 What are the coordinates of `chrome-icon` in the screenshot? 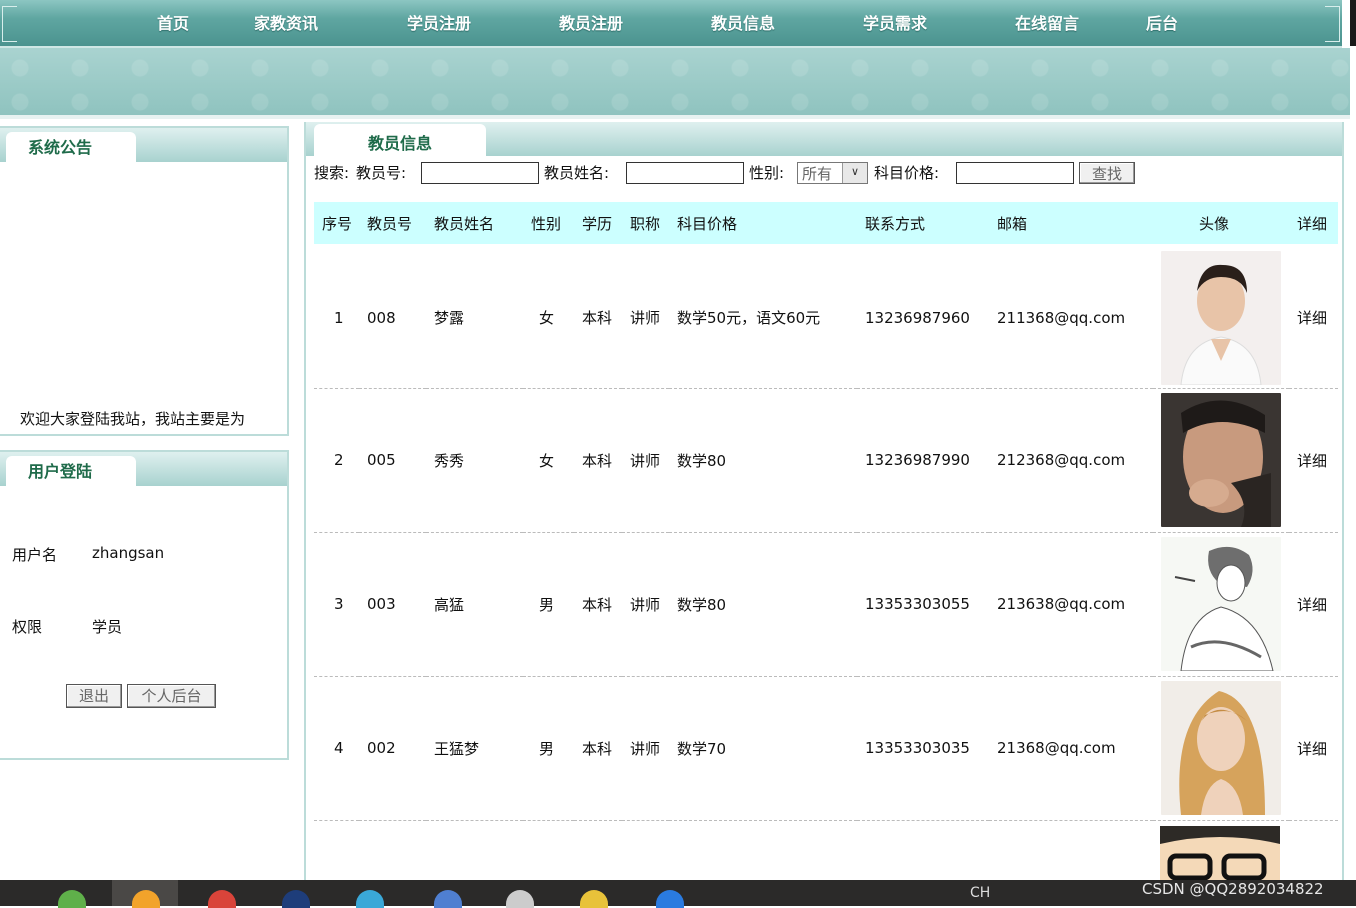 It's located at (222, 899).